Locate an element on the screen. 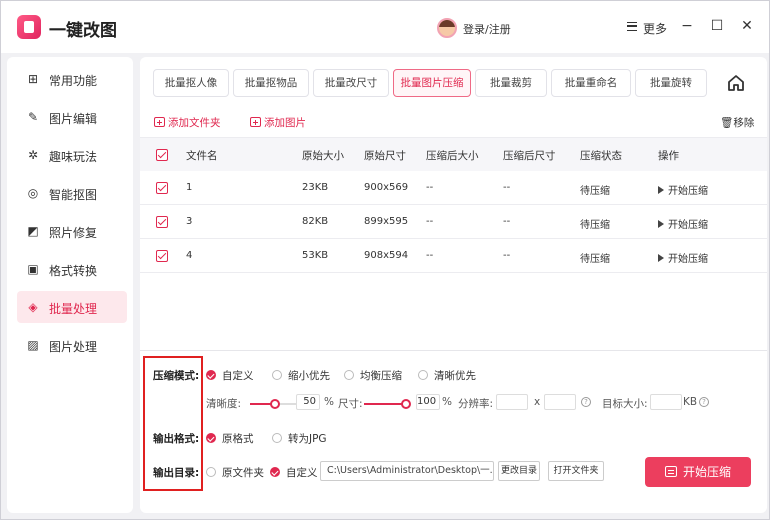  user-avatar is located at coordinates (447, 28).